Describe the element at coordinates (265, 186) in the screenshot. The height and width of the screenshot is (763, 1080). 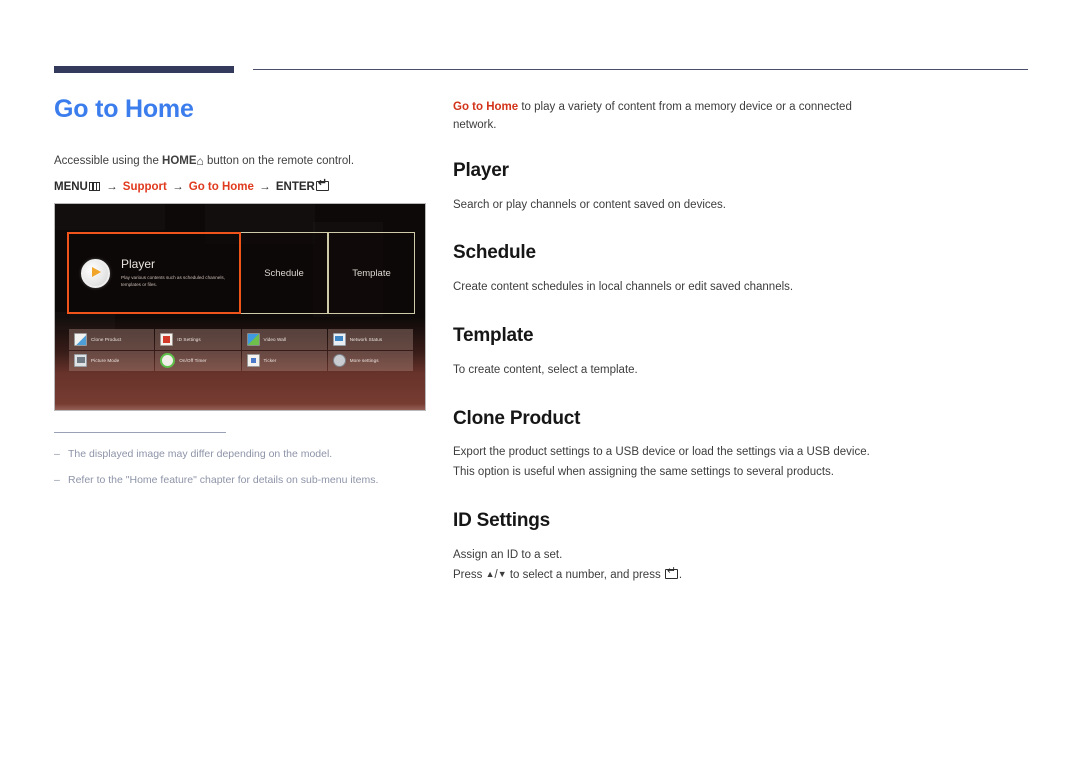
I see `menu-path-arrow-3: →` at that location.